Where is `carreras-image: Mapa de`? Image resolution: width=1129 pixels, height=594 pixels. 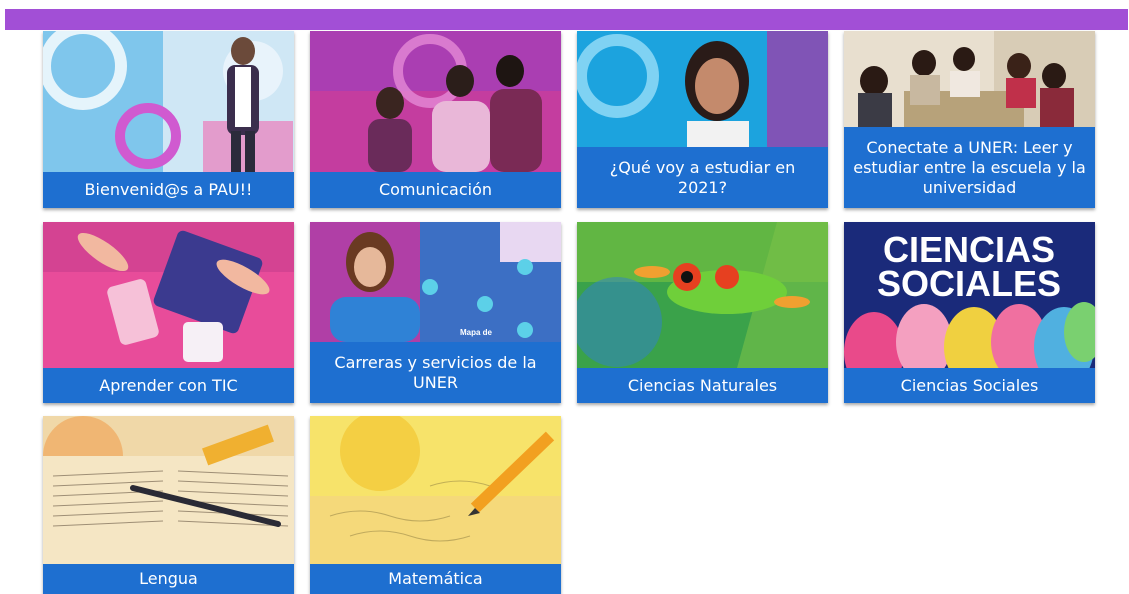 carreras-image: Mapa de is located at coordinates (435, 282).